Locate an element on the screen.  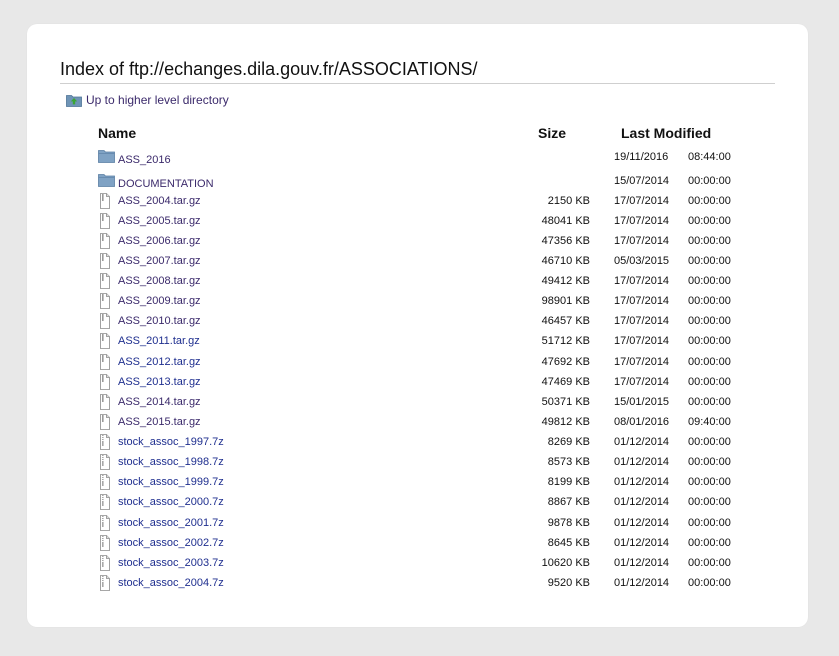
file-link: ASS_2006.tar.gz is located at coordinates (159, 241).